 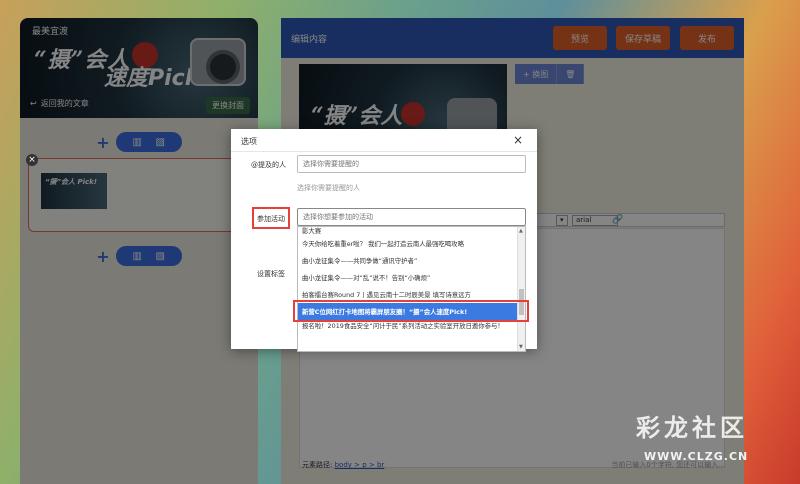 I want to click on mention-input, so click(x=411, y=164).